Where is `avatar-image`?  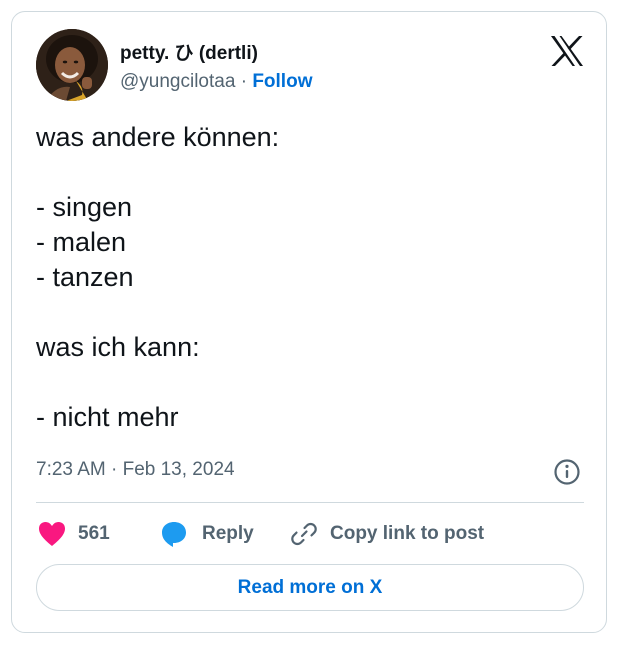
avatar-image is located at coordinates (72, 65).